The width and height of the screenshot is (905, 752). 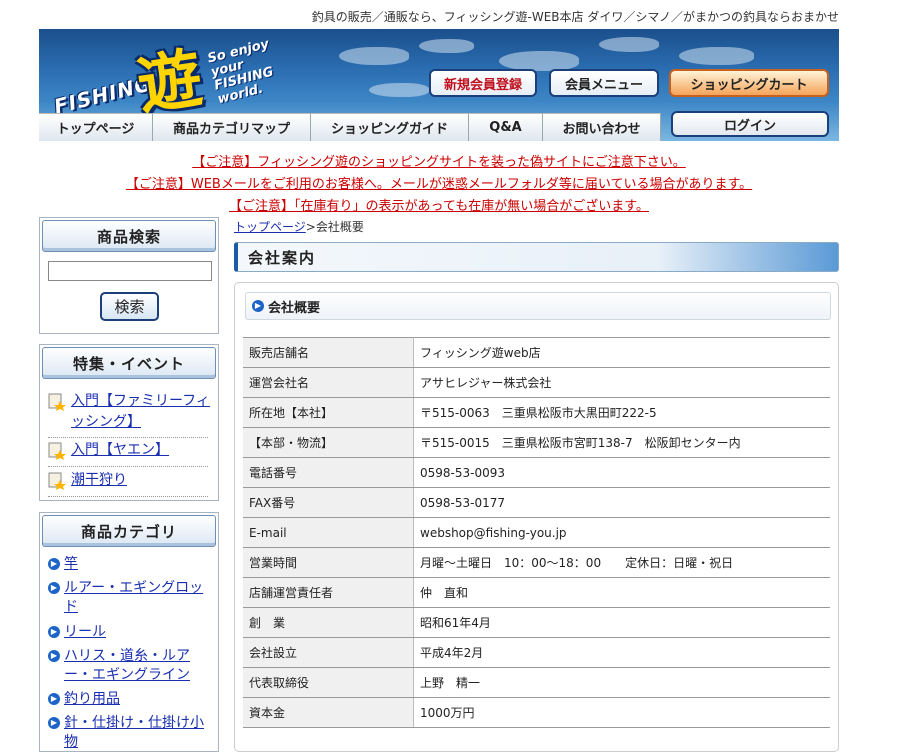 What do you see at coordinates (621, 502) in the screenshot?
I see `row-value: 0598-53-0177` at bounding box center [621, 502].